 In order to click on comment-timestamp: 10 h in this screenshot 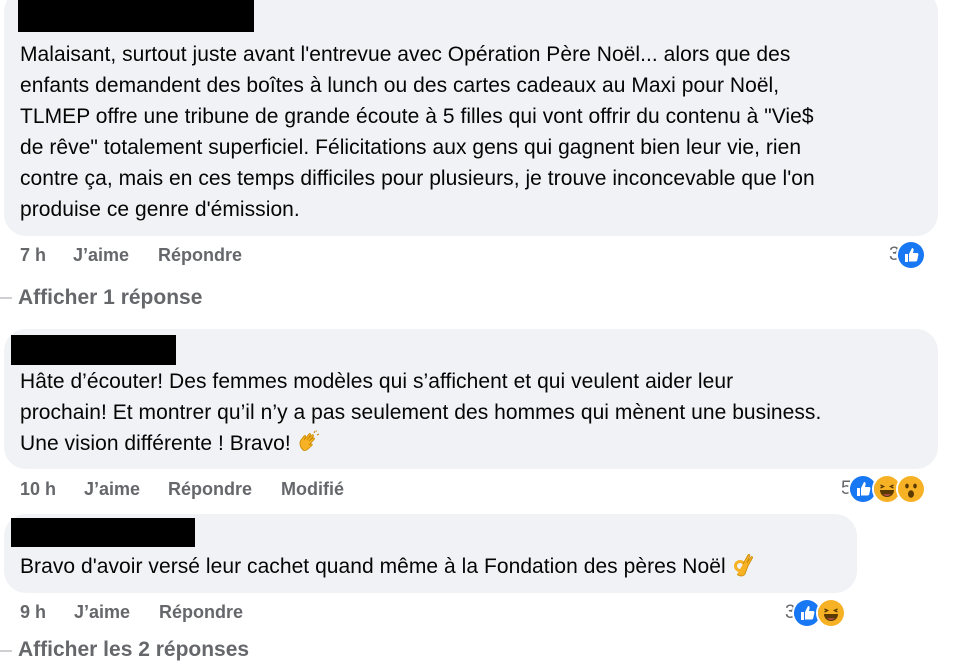, I will do `click(38, 489)`.